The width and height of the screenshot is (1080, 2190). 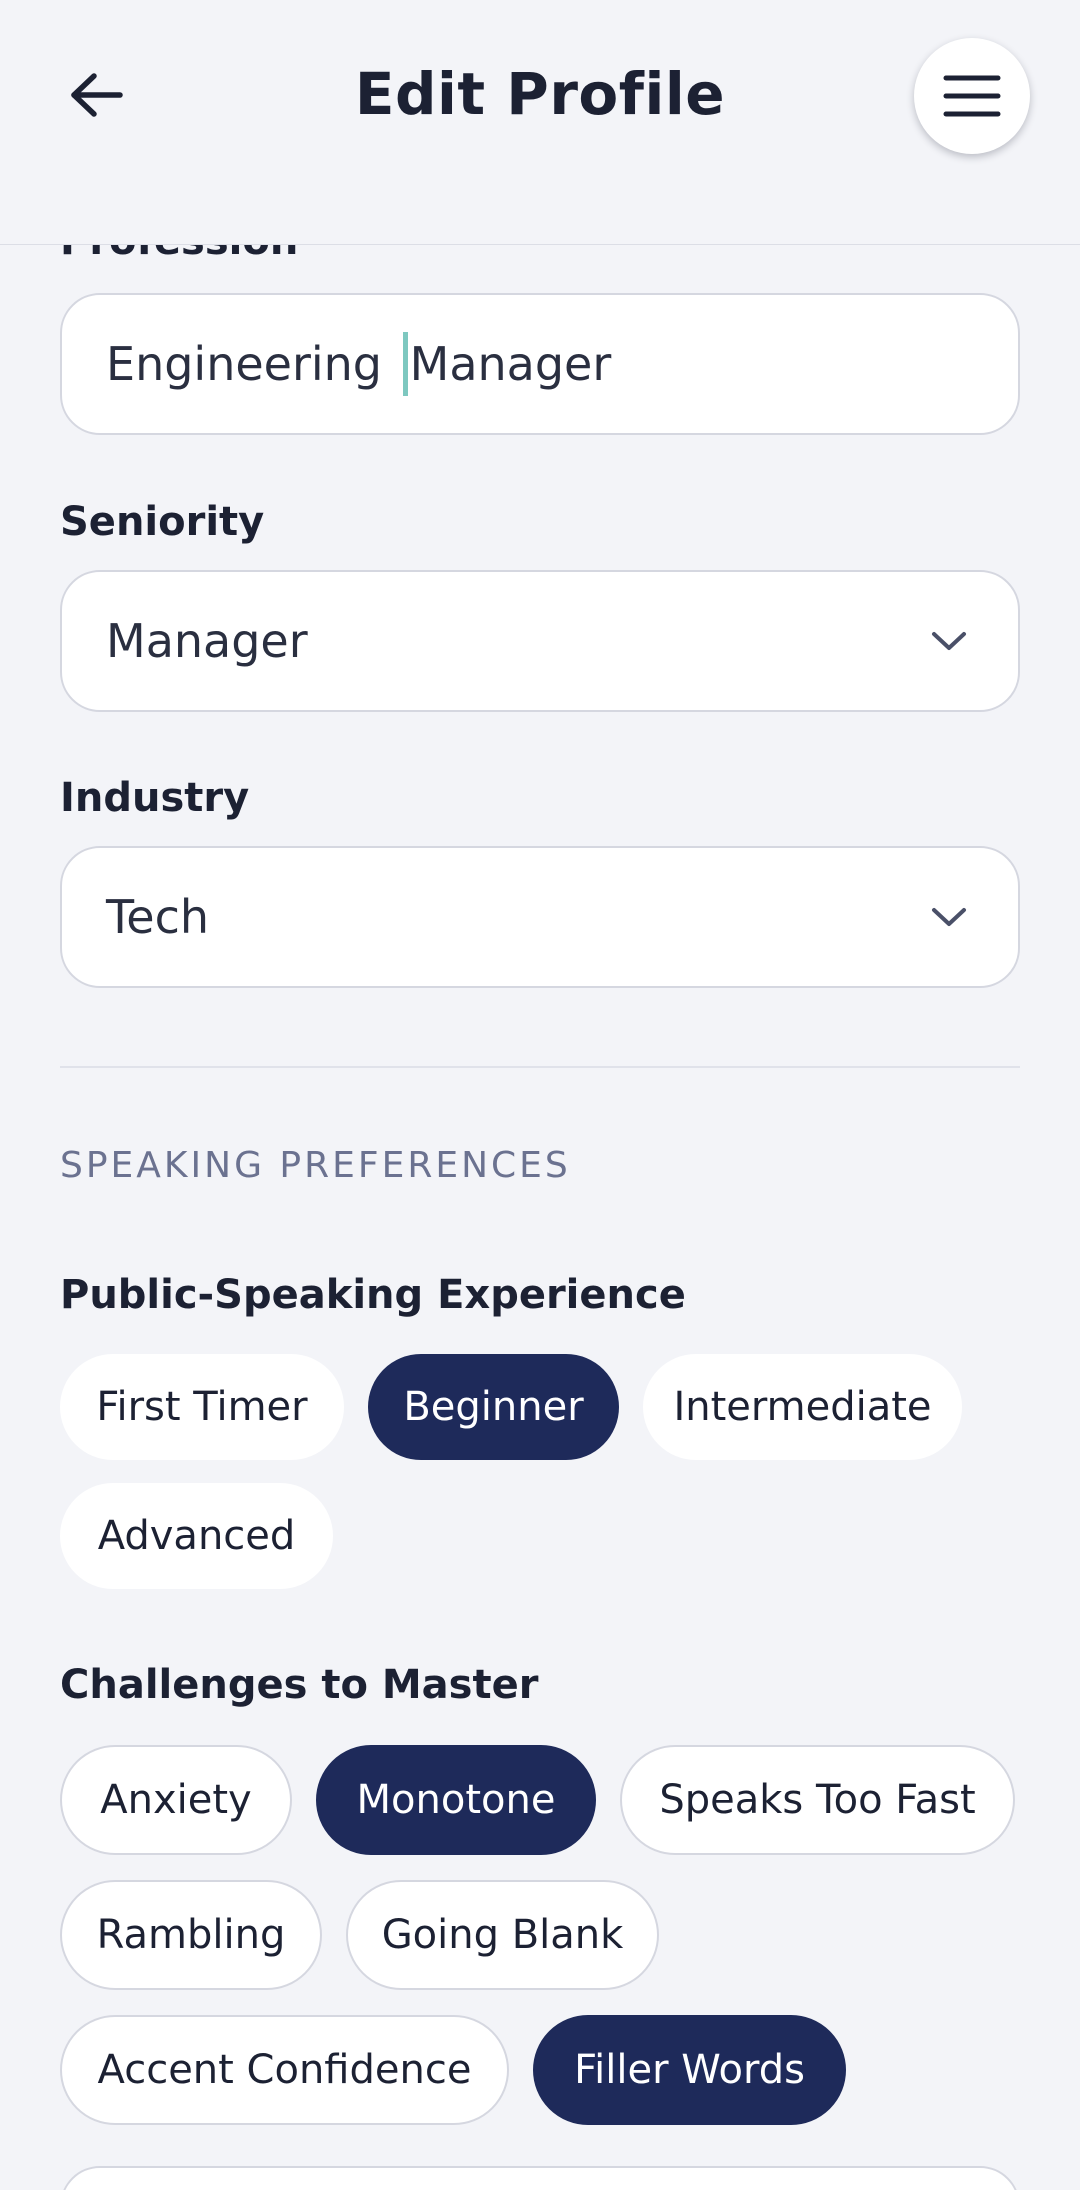 What do you see at coordinates (373, 1295) in the screenshot?
I see `experience-label: Public-Speaking Experience` at bounding box center [373, 1295].